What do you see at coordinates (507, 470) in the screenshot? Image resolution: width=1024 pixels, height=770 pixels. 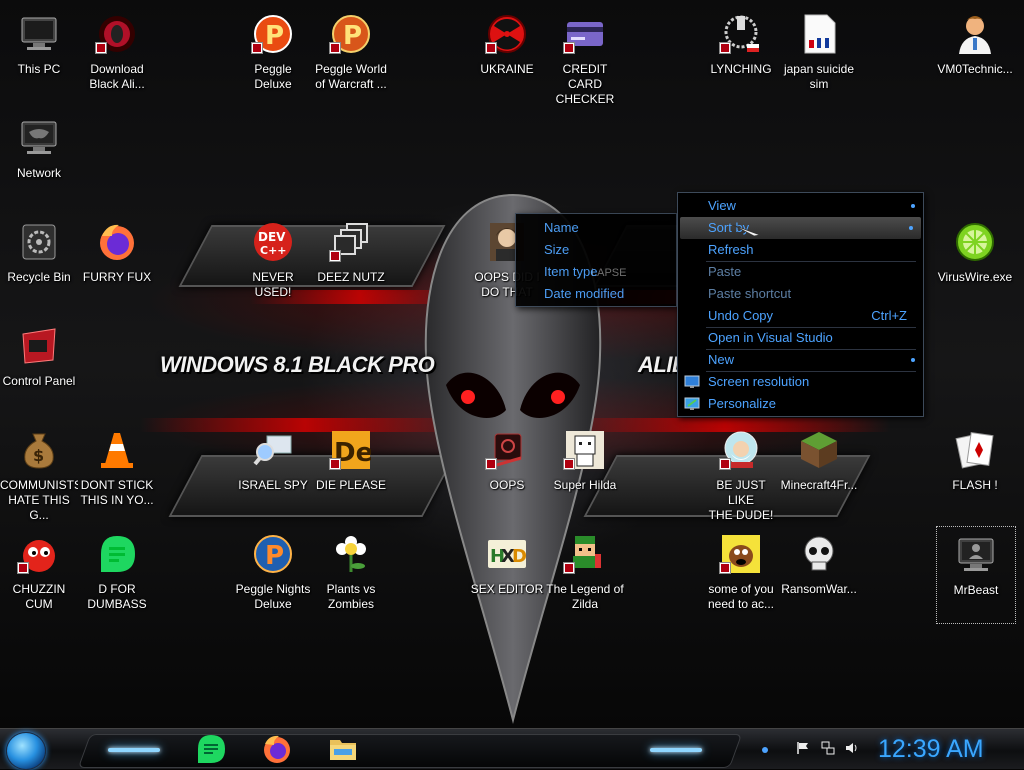 I see `desktop-icon-oops: OOPS` at bounding box center [507, 470].